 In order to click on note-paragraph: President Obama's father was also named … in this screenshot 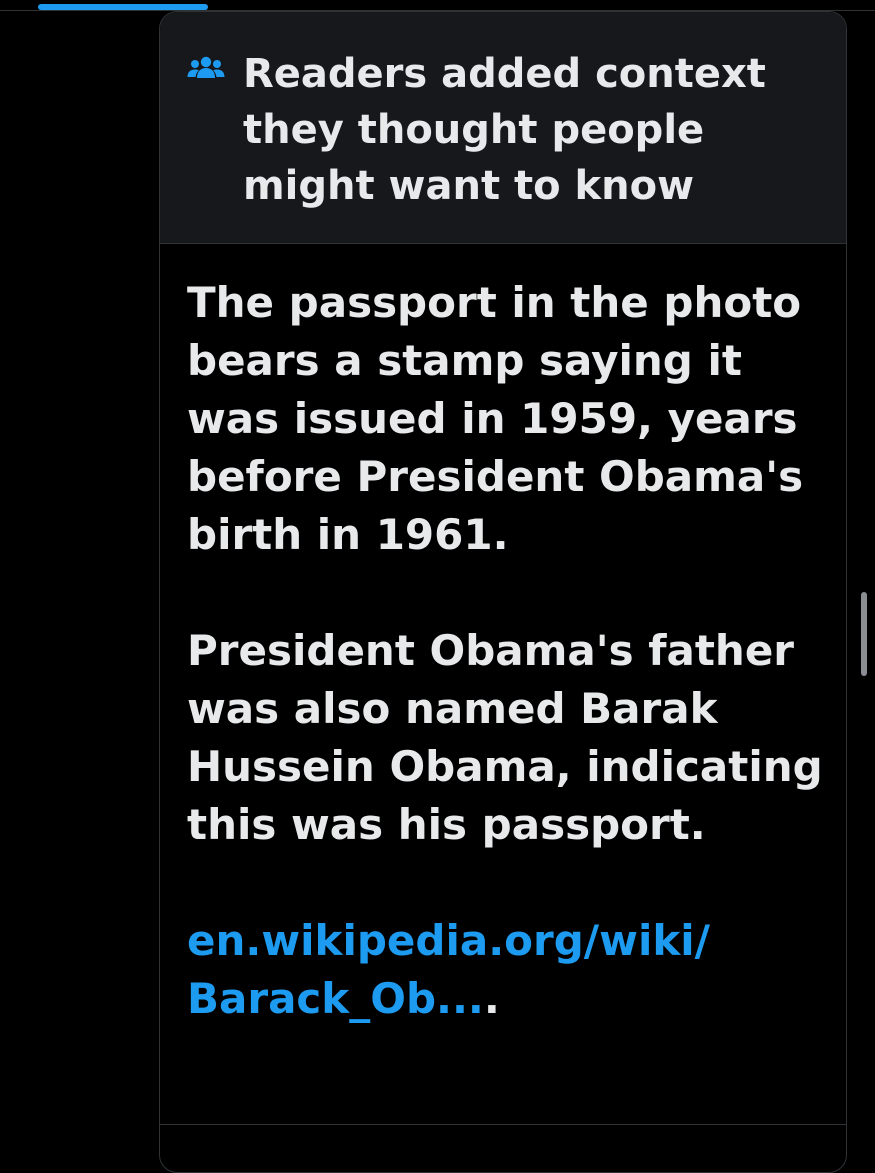, I will do `click(505, 737)`.